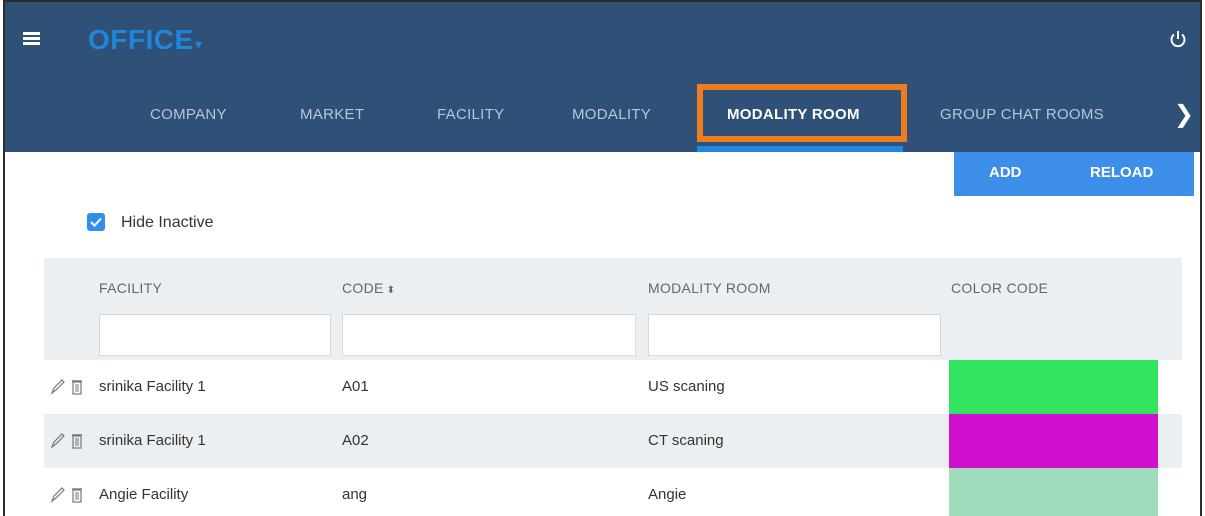  Describe the element at coordinates (611, 121) in the screenshot. I see `tab-modality: MODALITY` at that location.